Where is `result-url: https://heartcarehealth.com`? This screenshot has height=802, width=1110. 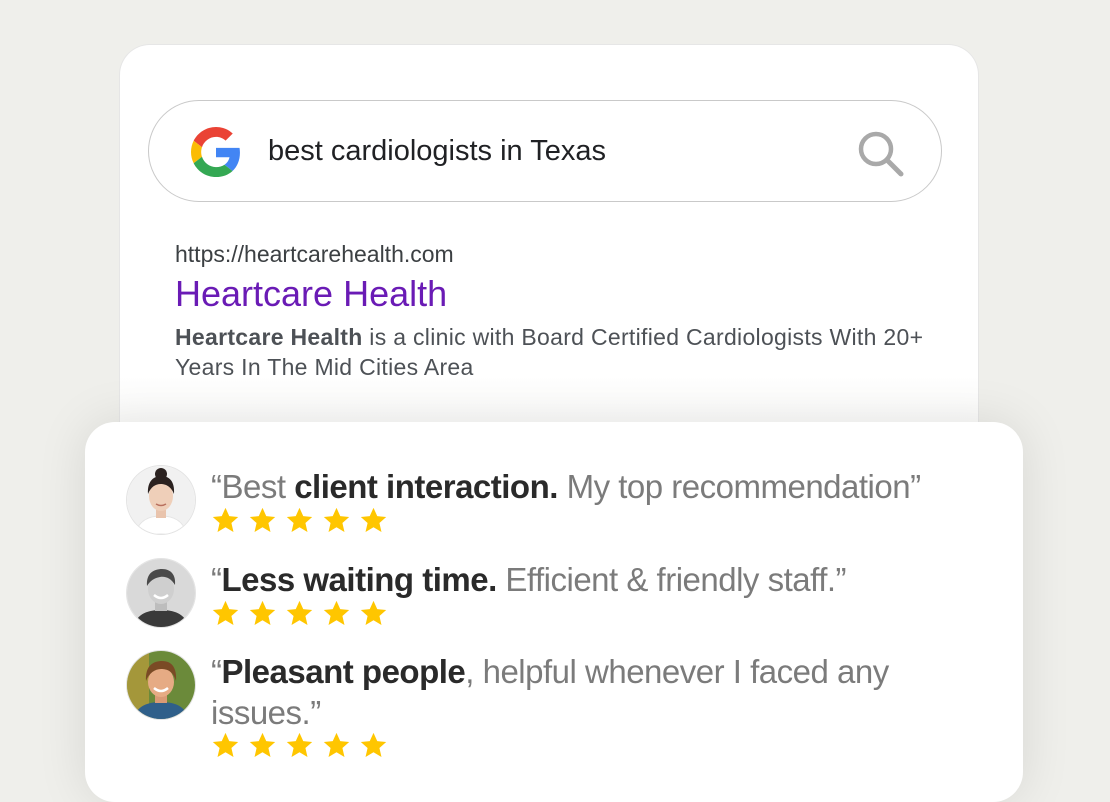
result-url: https://heartcarehealth.com is located at coordinates (314, 254).